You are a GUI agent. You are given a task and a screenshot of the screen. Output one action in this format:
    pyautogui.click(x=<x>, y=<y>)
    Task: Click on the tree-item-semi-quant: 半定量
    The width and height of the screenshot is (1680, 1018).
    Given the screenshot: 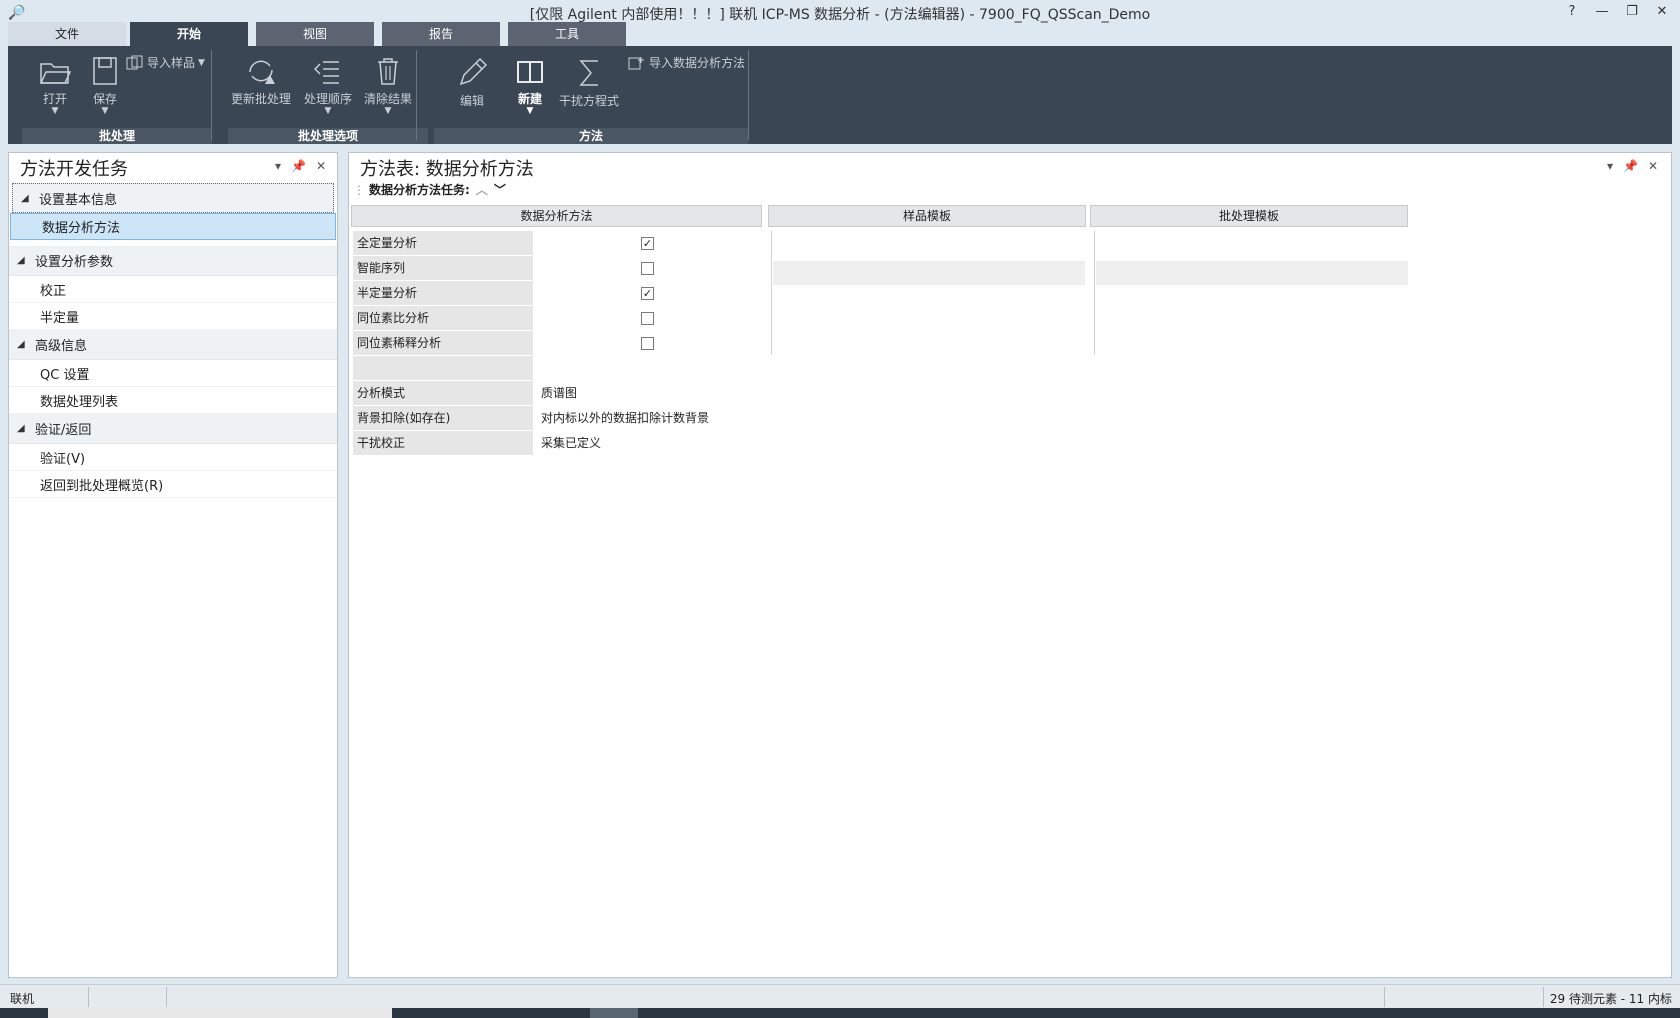 What is the action you would take?
    pyautogui.click(x=173, y=316)
    